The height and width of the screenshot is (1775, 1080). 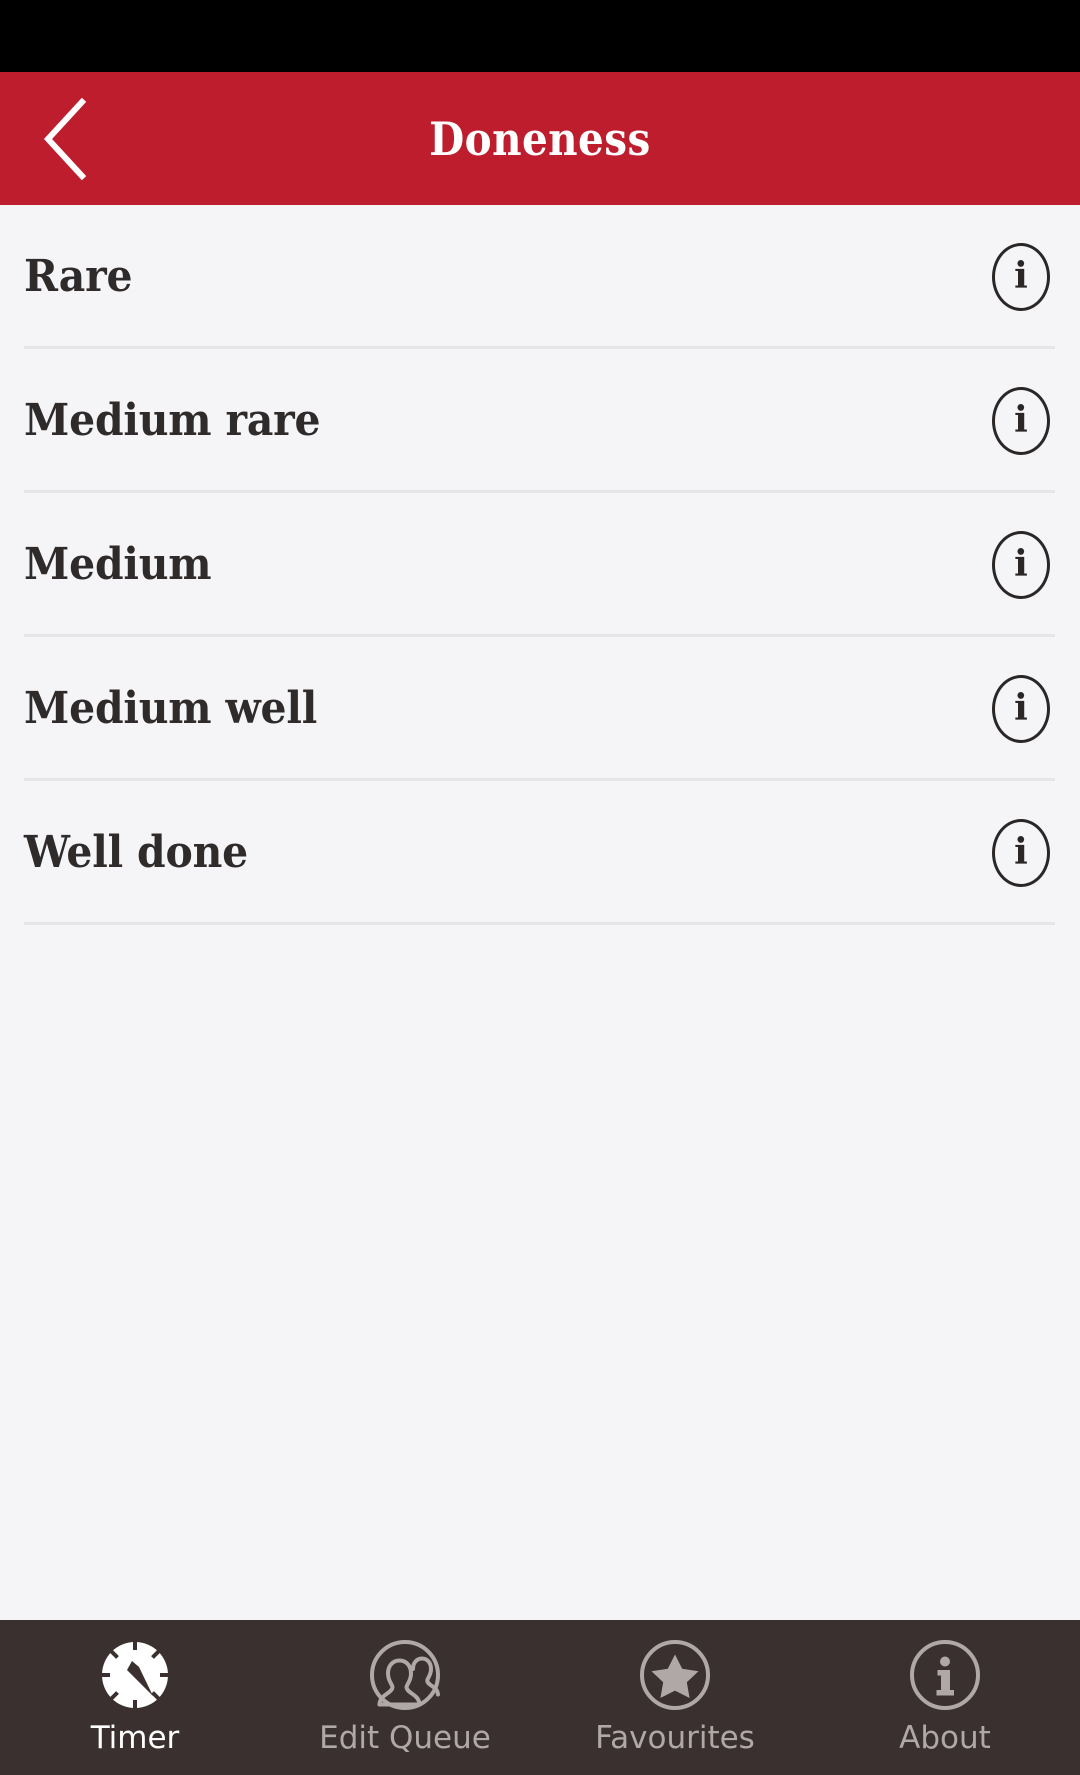 I want to click on list-item-rare: Rare i, so click(x=540, y=277).